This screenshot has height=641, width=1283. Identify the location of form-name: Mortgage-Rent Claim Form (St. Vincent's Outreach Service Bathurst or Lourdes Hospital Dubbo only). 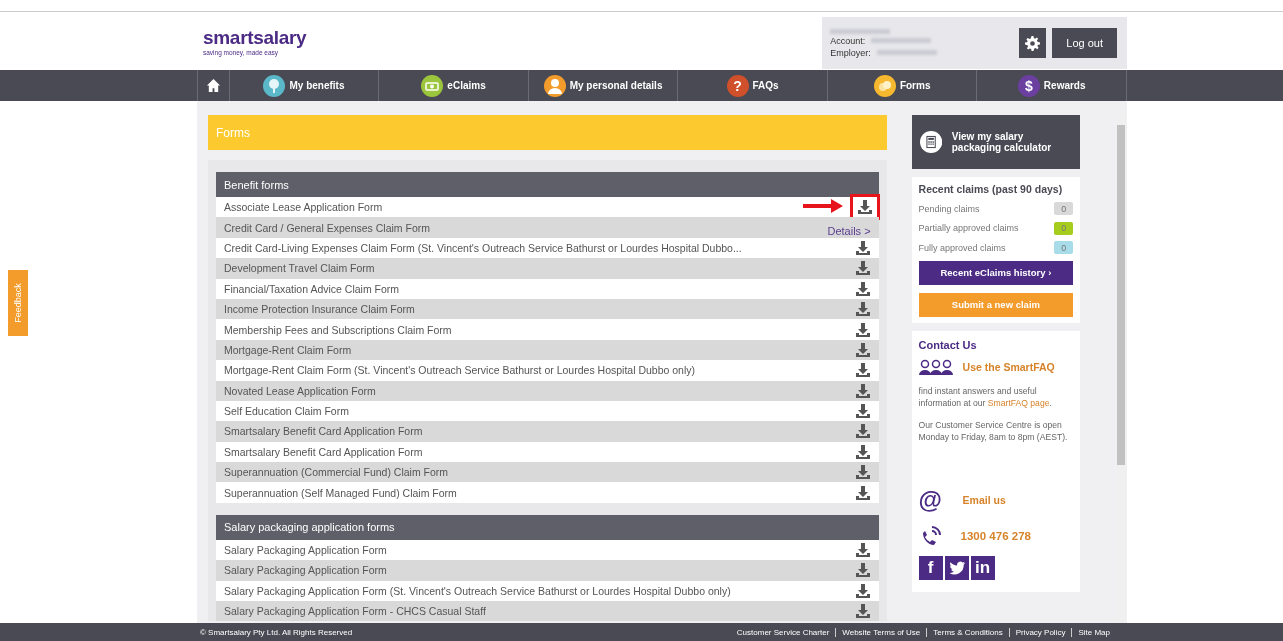
(459, 370).